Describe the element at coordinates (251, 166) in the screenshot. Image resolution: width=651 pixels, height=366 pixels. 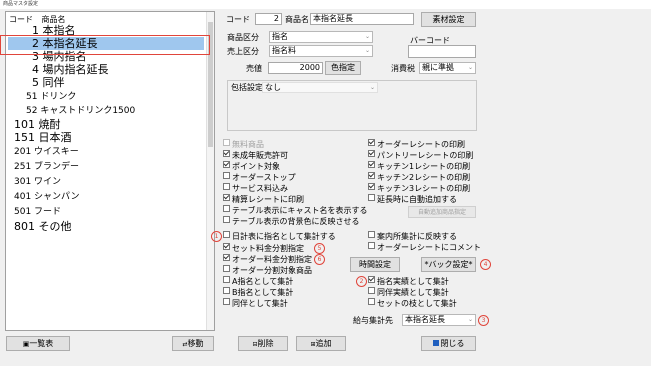
I see `checkbox-option: ポイント対象` at that location.